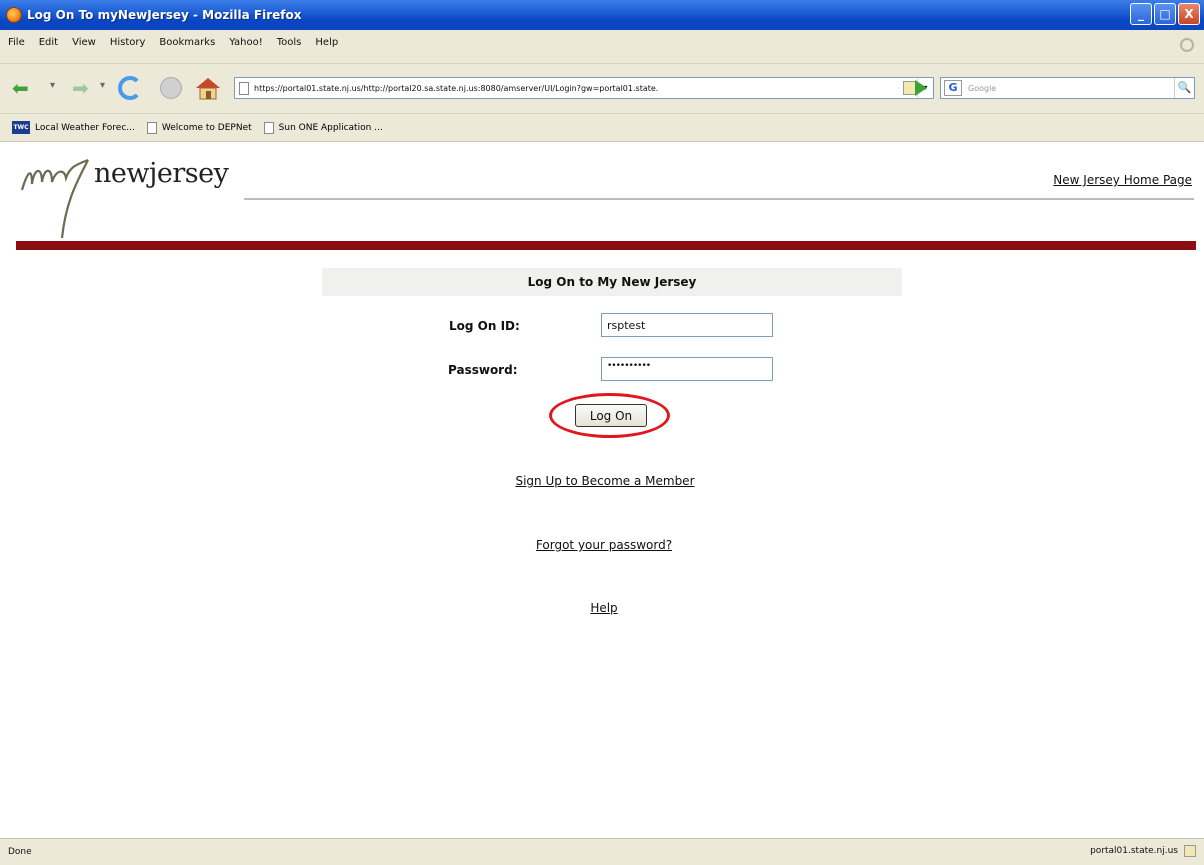 The height and width of the screenshot is (865, 1204). What do you see at coordinates (687, 369) in the screenshot?
I see `password-input: ••••••••••` at bounding box center [687, 369].